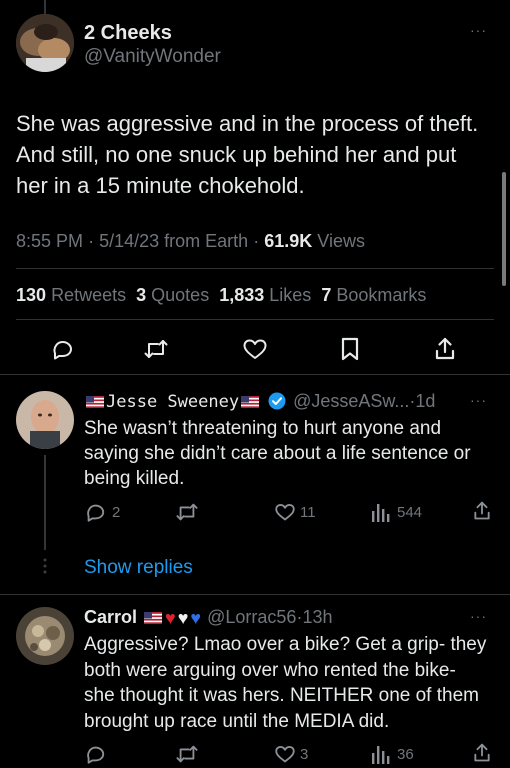 The height and width of the screenshot is (768, 510). Describe the element at coordinates (129, 241) in the screenshot. I see `tweet-date: 5/14/23` at that location.